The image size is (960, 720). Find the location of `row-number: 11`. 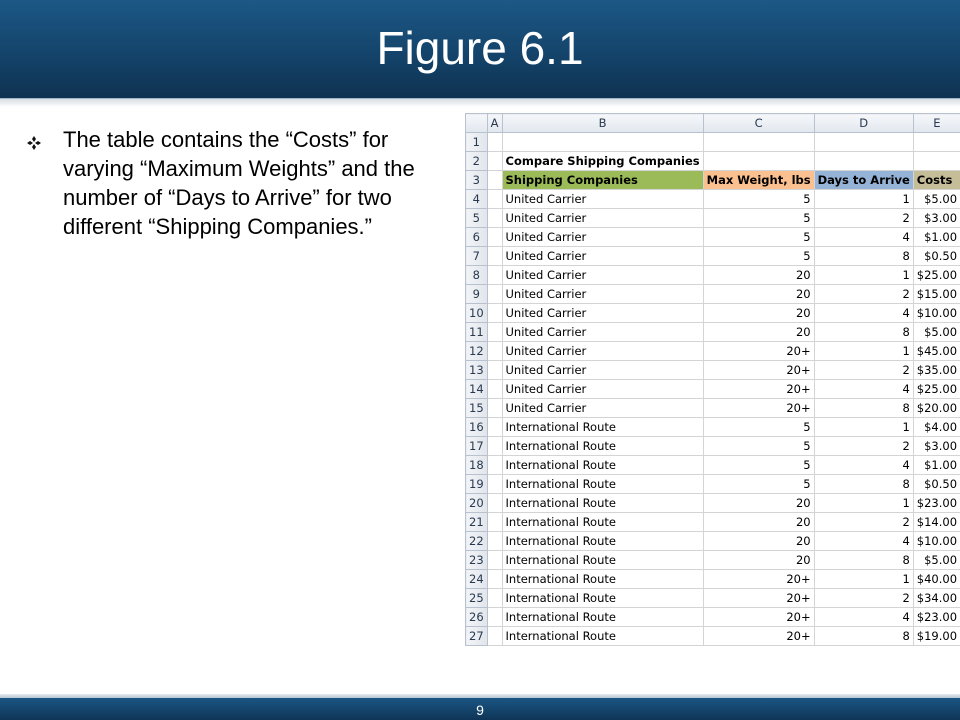

row-number: 11 is located at coordinates (476, 332).